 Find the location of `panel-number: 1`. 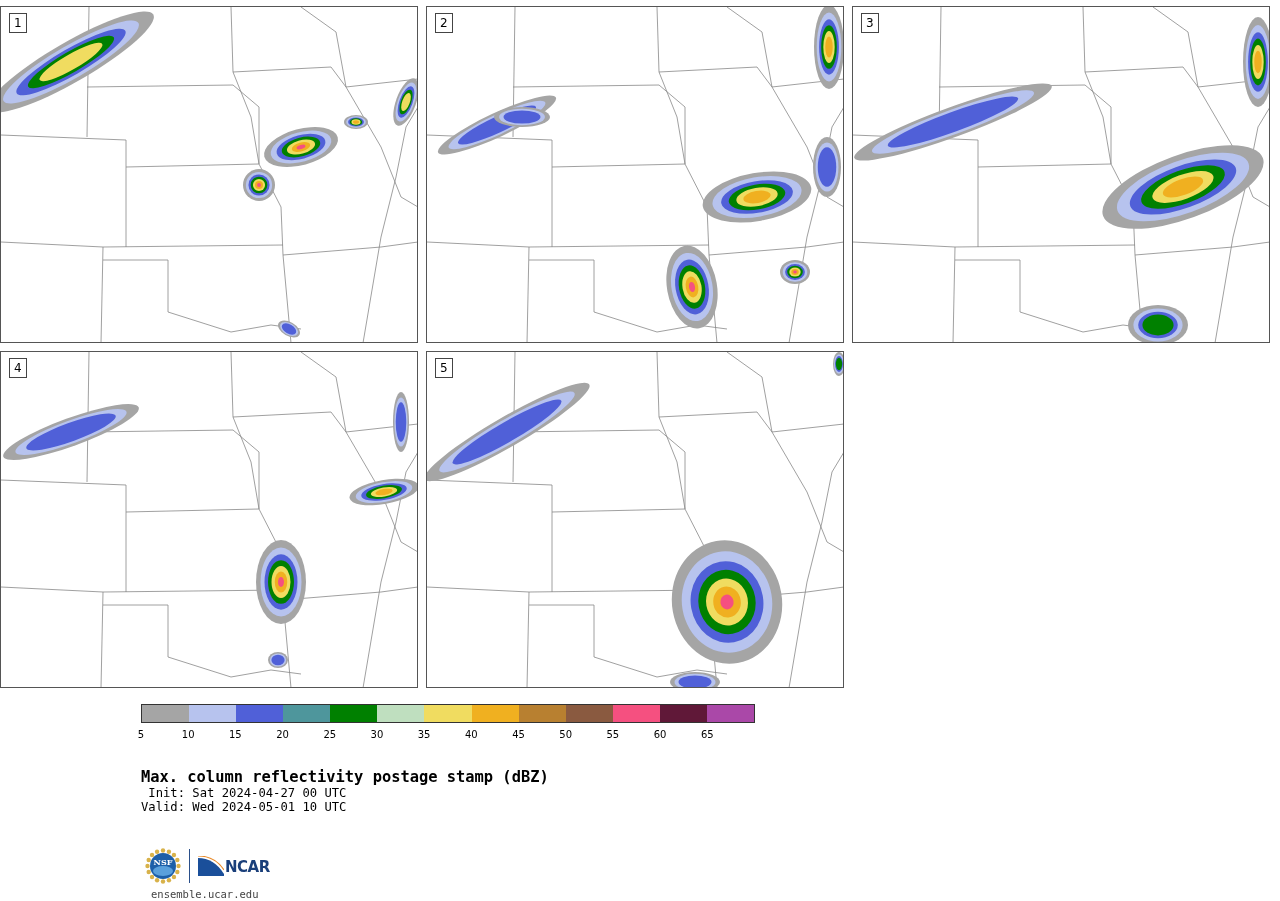

panel-number: 1 is located at coordinates (18, 23).